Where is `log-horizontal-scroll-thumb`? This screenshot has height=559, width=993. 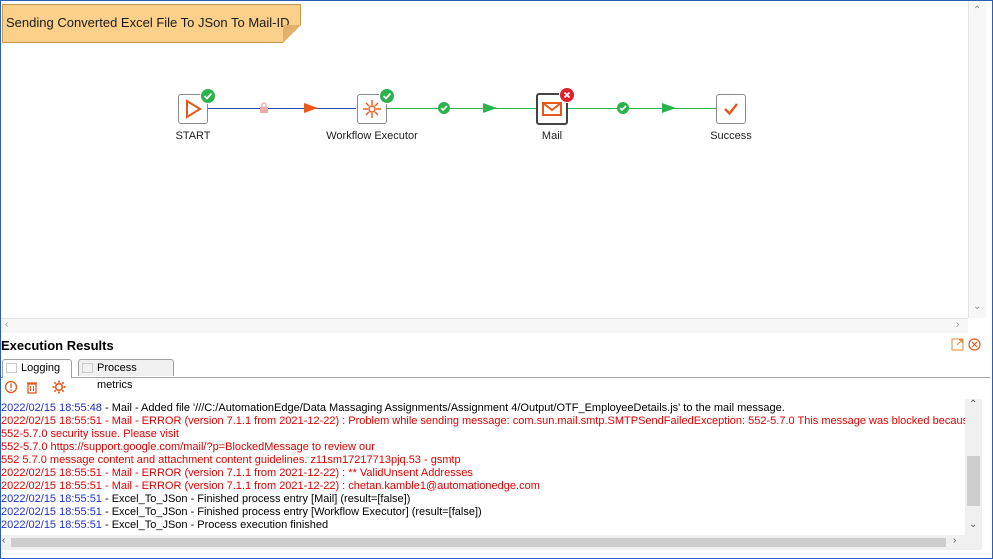 log-horizontal-scroll-thumb is located at coordinates (478, 542).